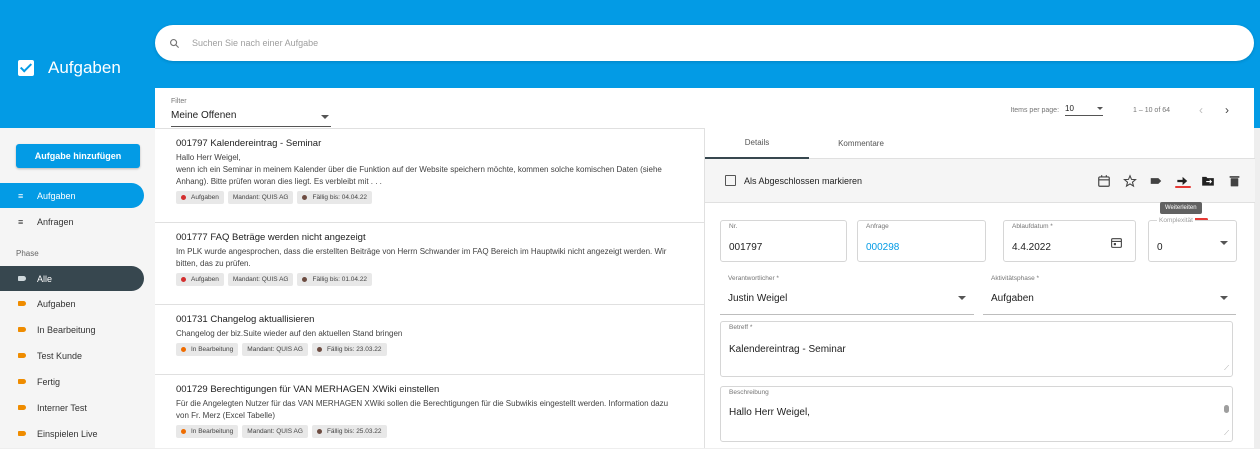  I want to click on phase-section-label: Phase, so click(27, 253).